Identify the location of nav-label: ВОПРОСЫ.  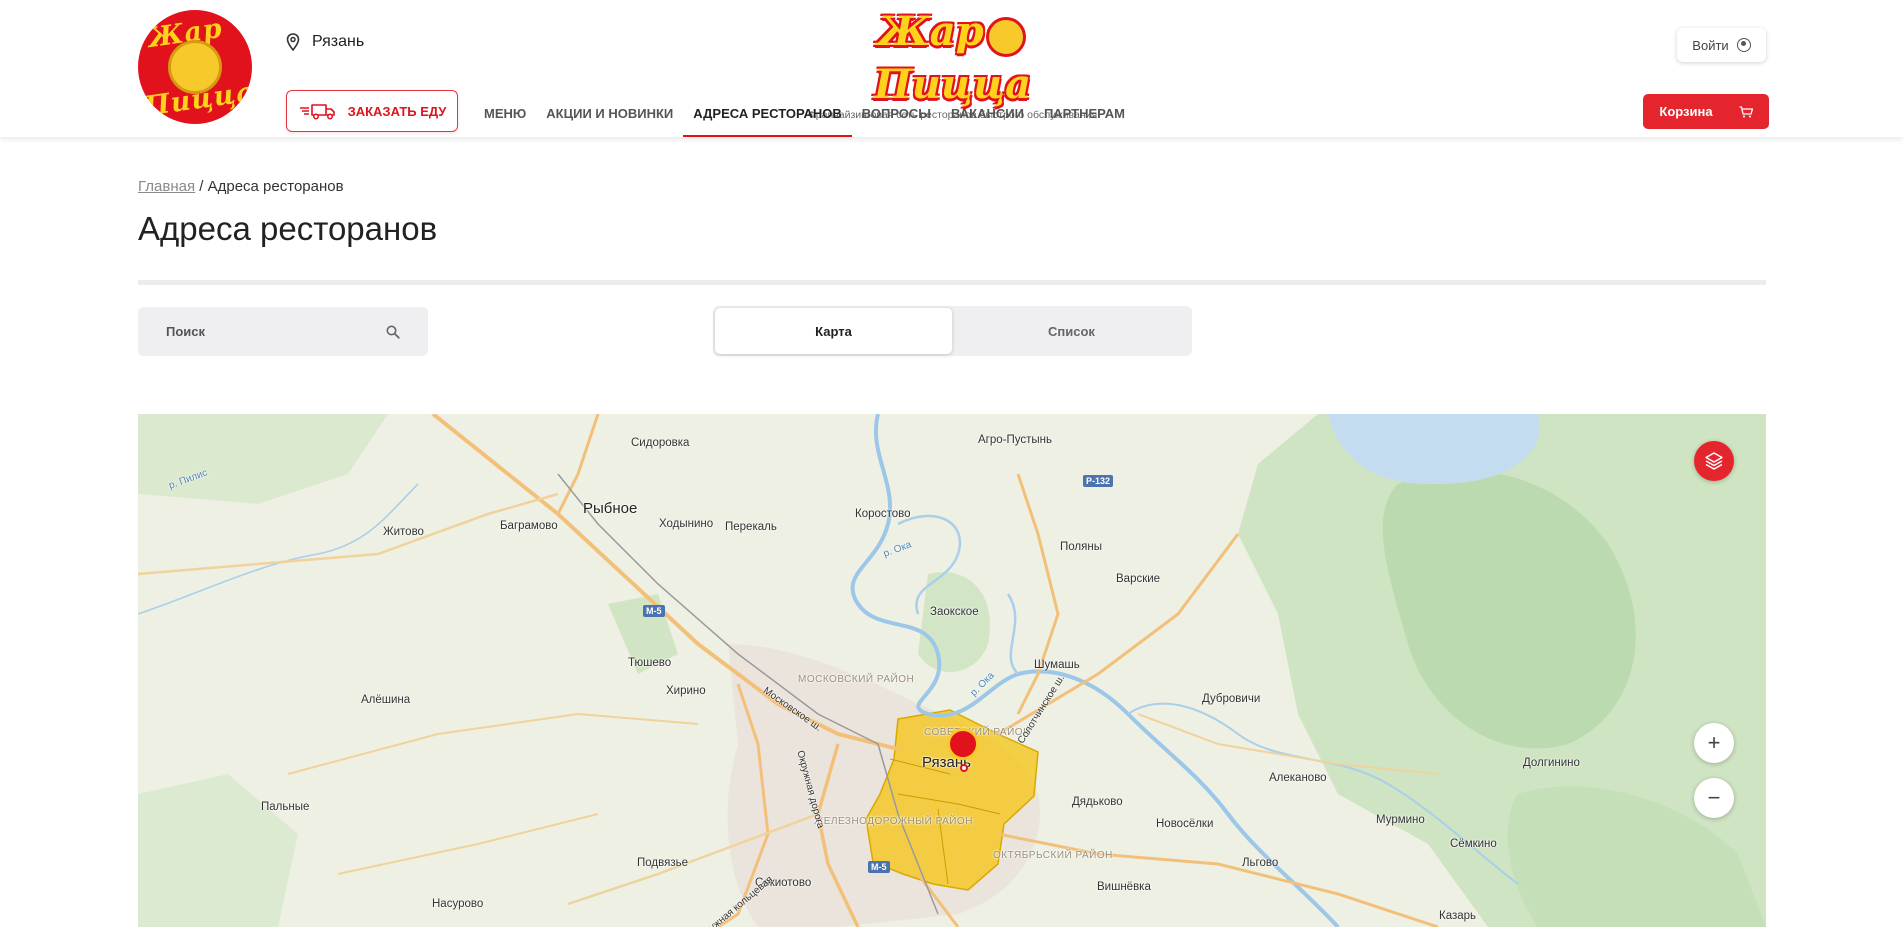
(896, 113).